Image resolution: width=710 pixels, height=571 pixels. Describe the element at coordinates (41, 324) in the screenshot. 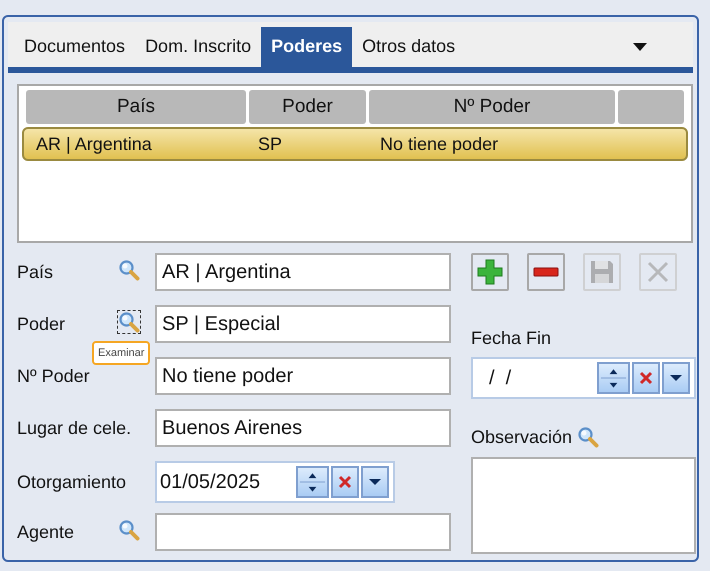

I see `field-label: Poder` at that location.